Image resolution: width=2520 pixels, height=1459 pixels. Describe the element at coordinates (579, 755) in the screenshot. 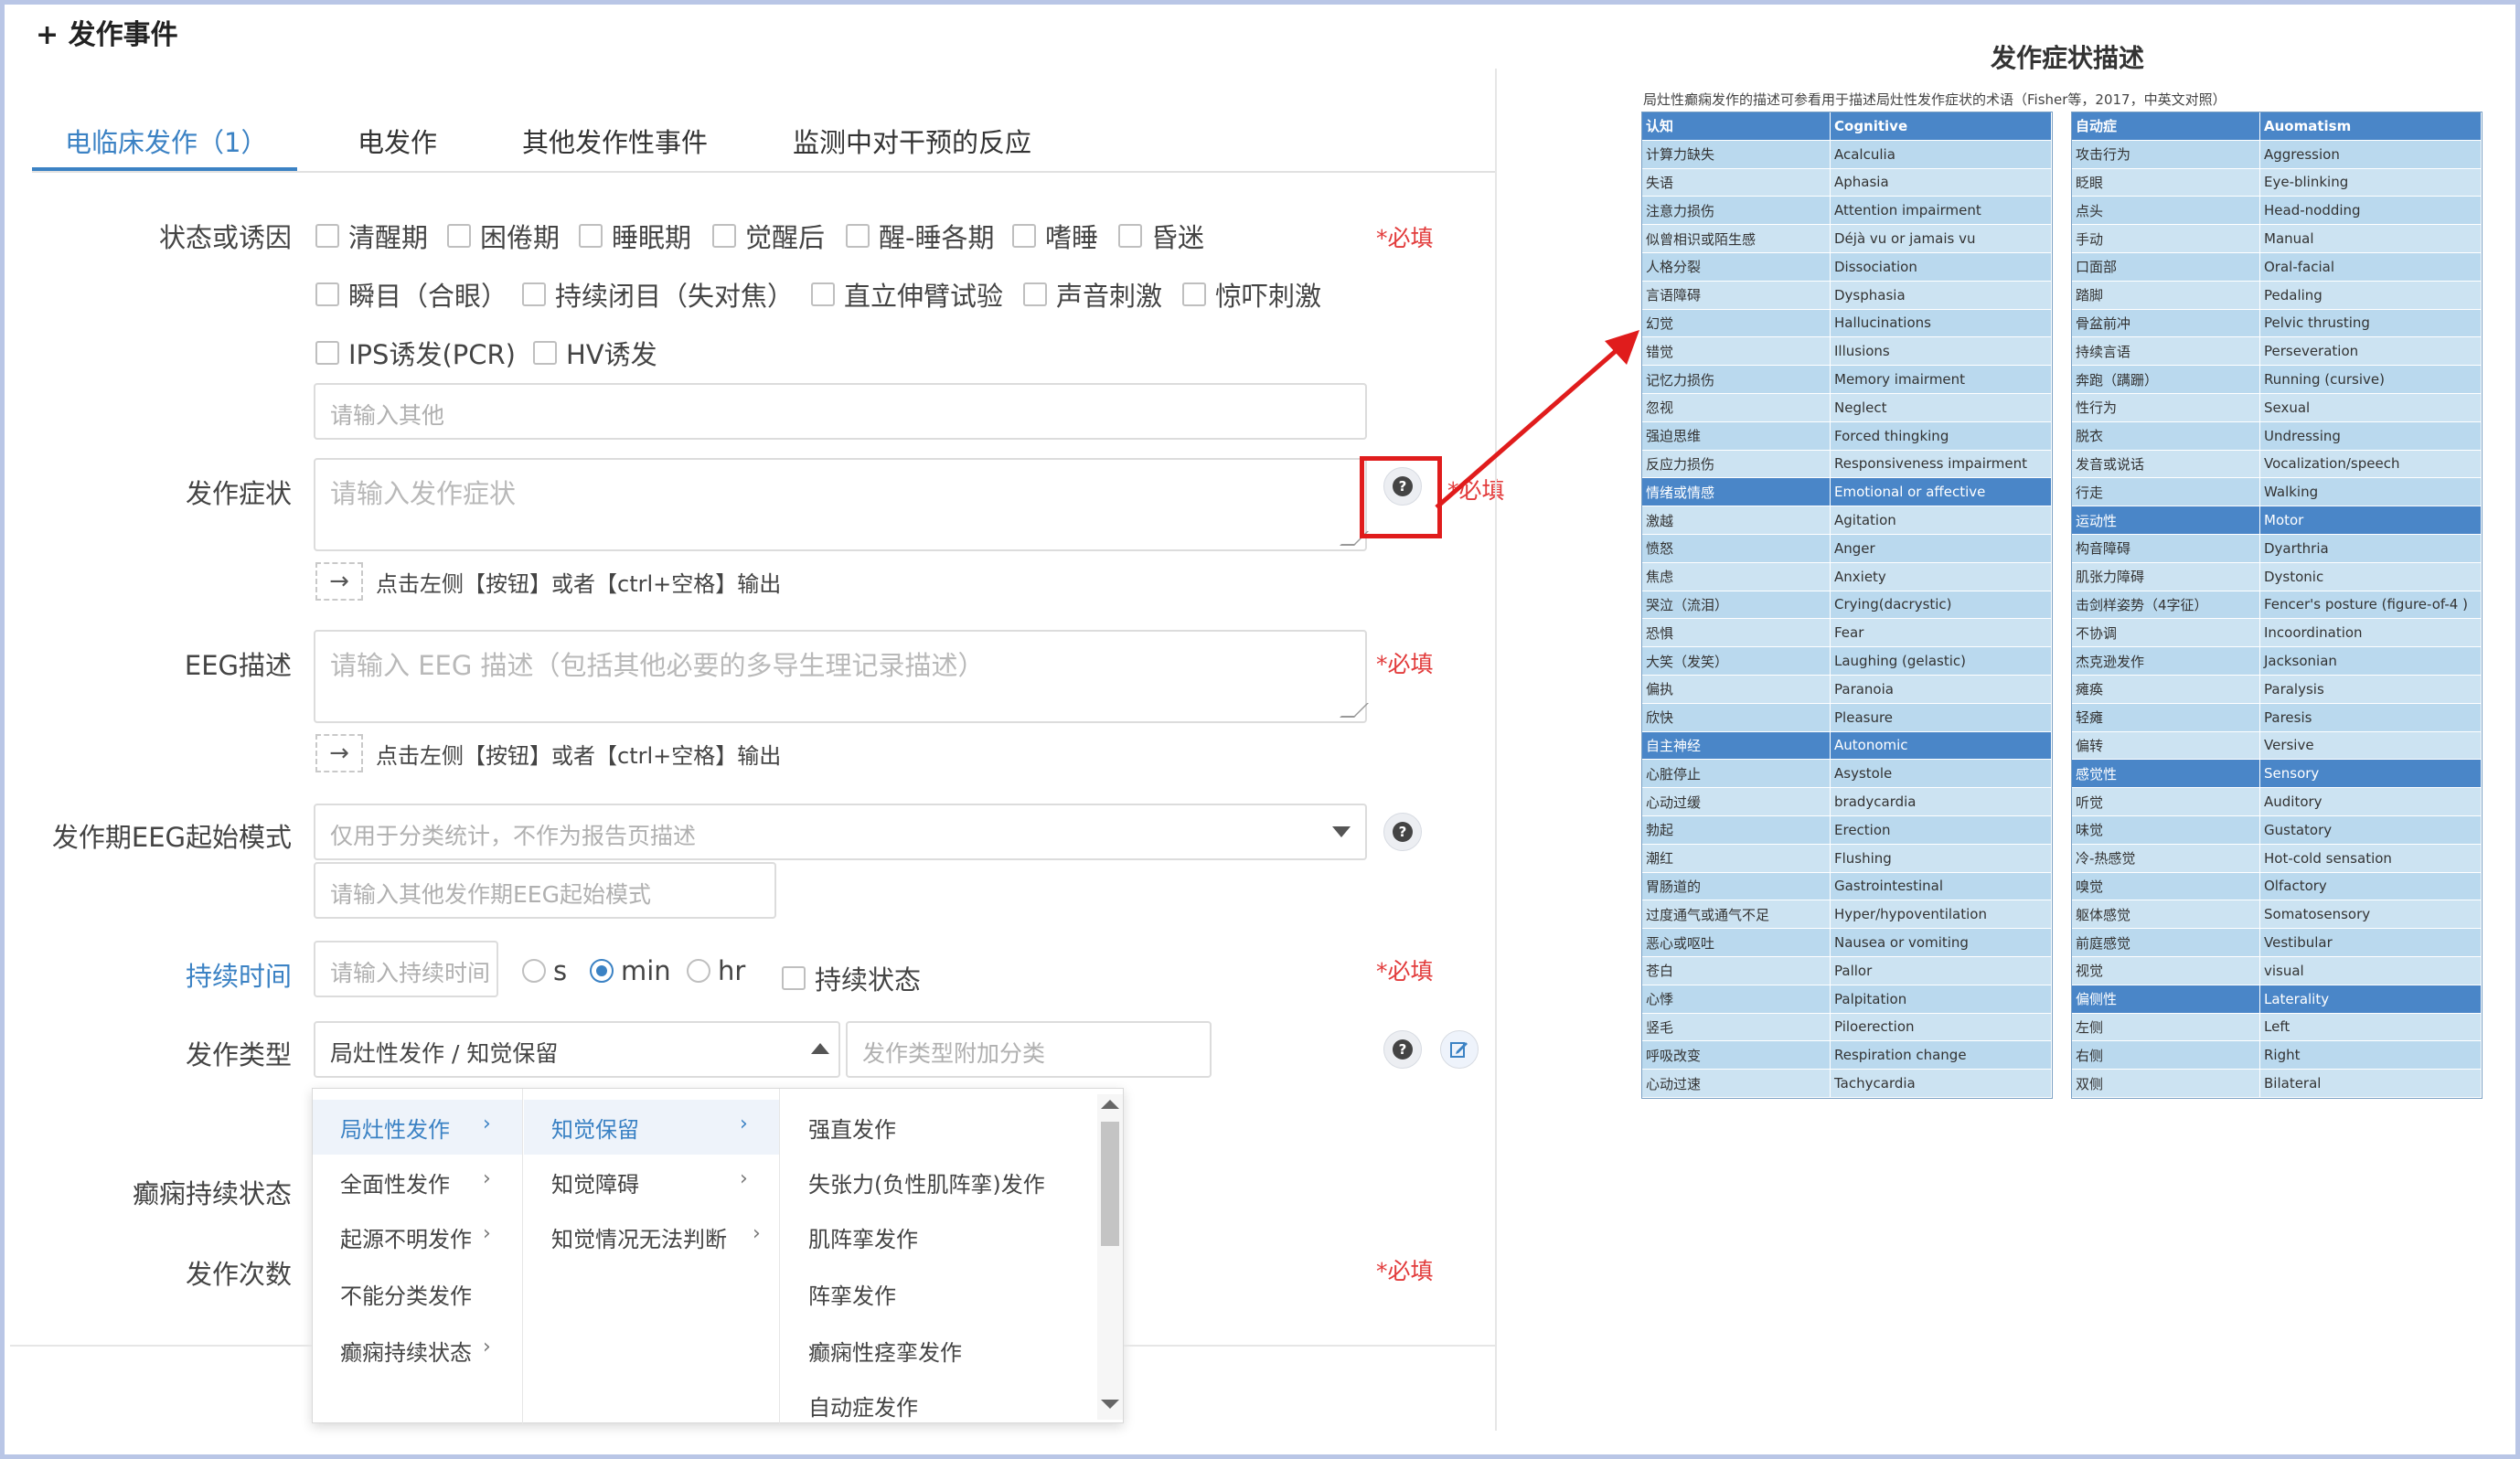

I see `hint-text: 点击左侧【按钮】或者【ctrl+空格】输出` at that location.